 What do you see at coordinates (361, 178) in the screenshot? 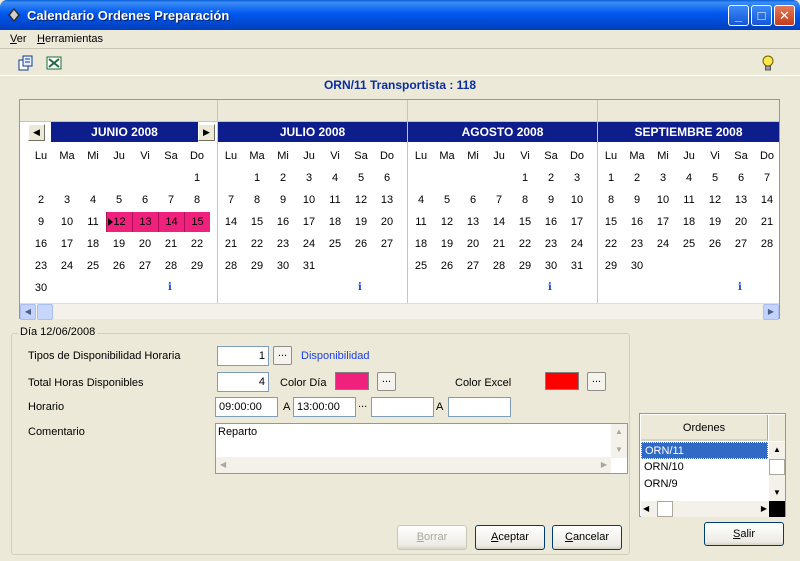
I see `calendar-day: 5` at bounding box center [361, 178].